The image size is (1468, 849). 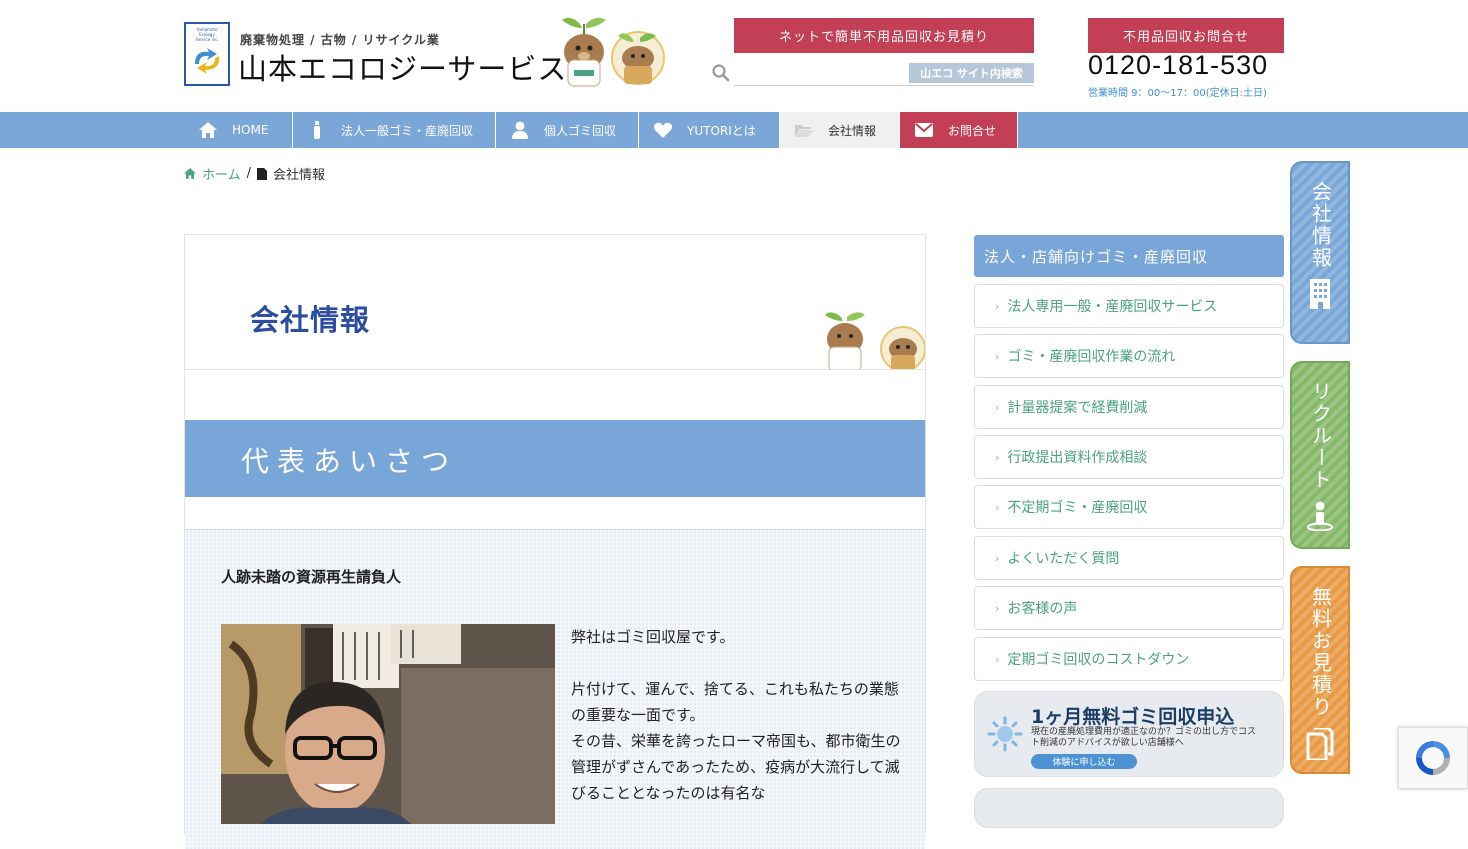 I want to click on nav-label: 法人一般ゴミ・産廃回収, so click(x=407, y=130).